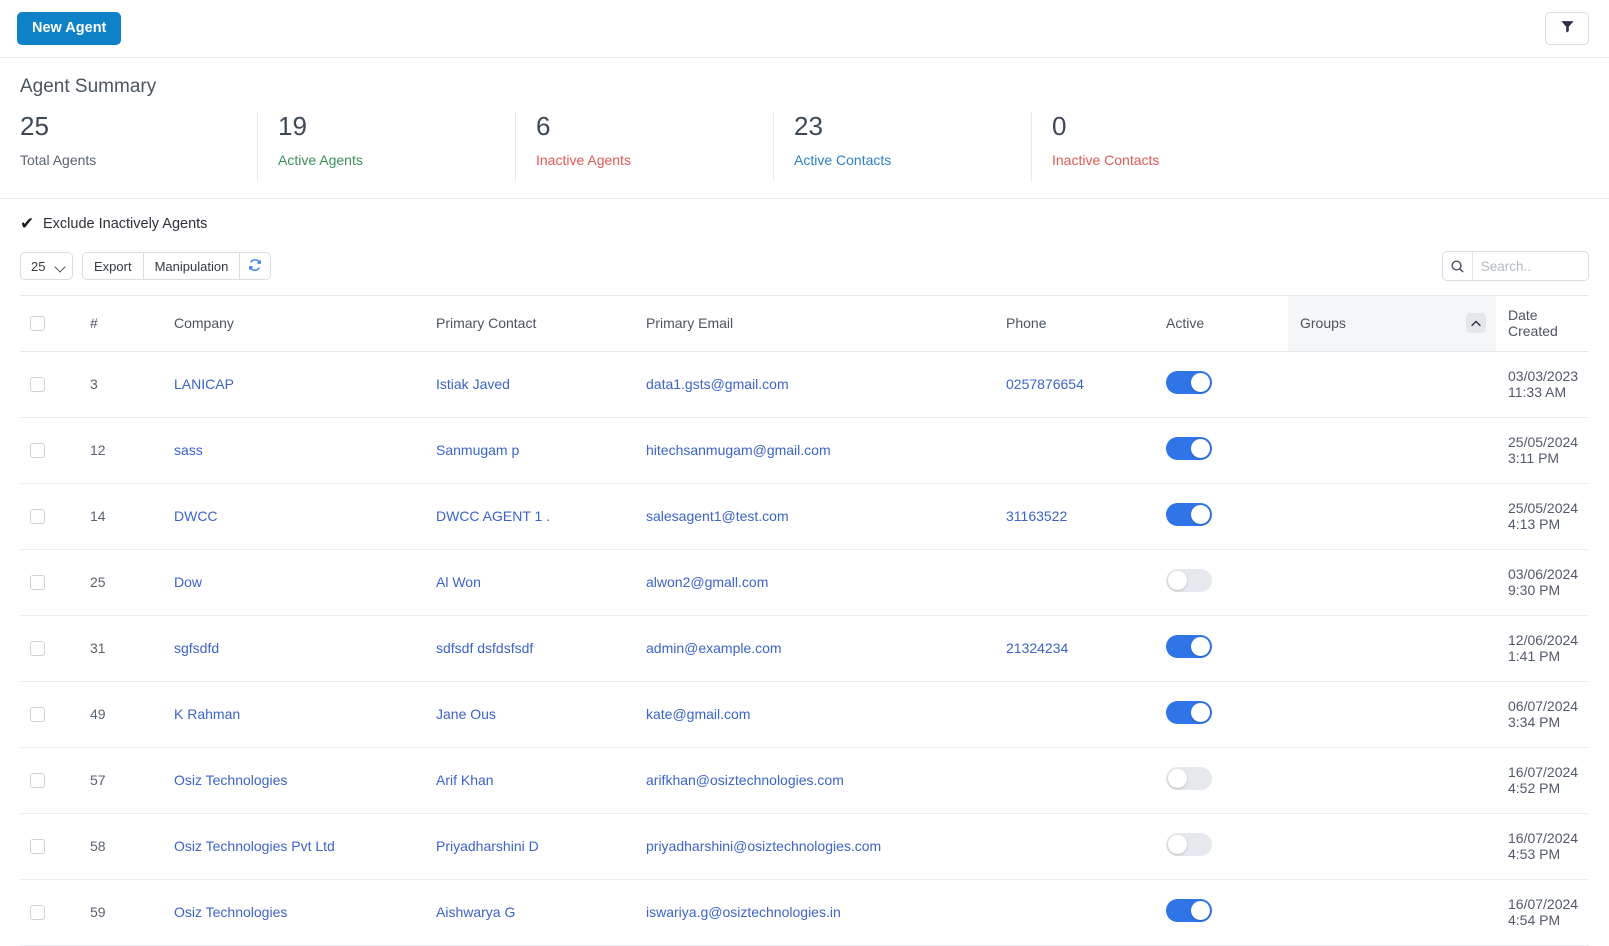 Image resolution: width=1609 pixels, height=946 pixels. Describe the element at coordinates (493, 516) in the screenshot. I see `contact-link: DWCC AGENT 1 .` at that location.